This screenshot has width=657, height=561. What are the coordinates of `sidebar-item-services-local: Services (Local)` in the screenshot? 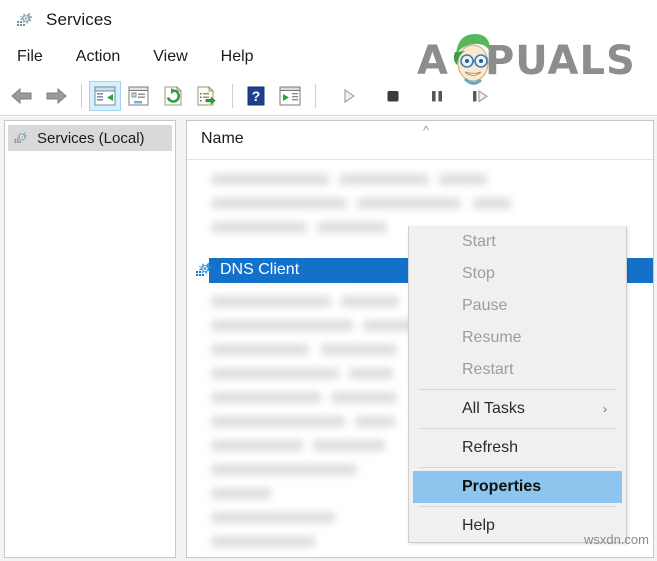 It's located at (90, 138).